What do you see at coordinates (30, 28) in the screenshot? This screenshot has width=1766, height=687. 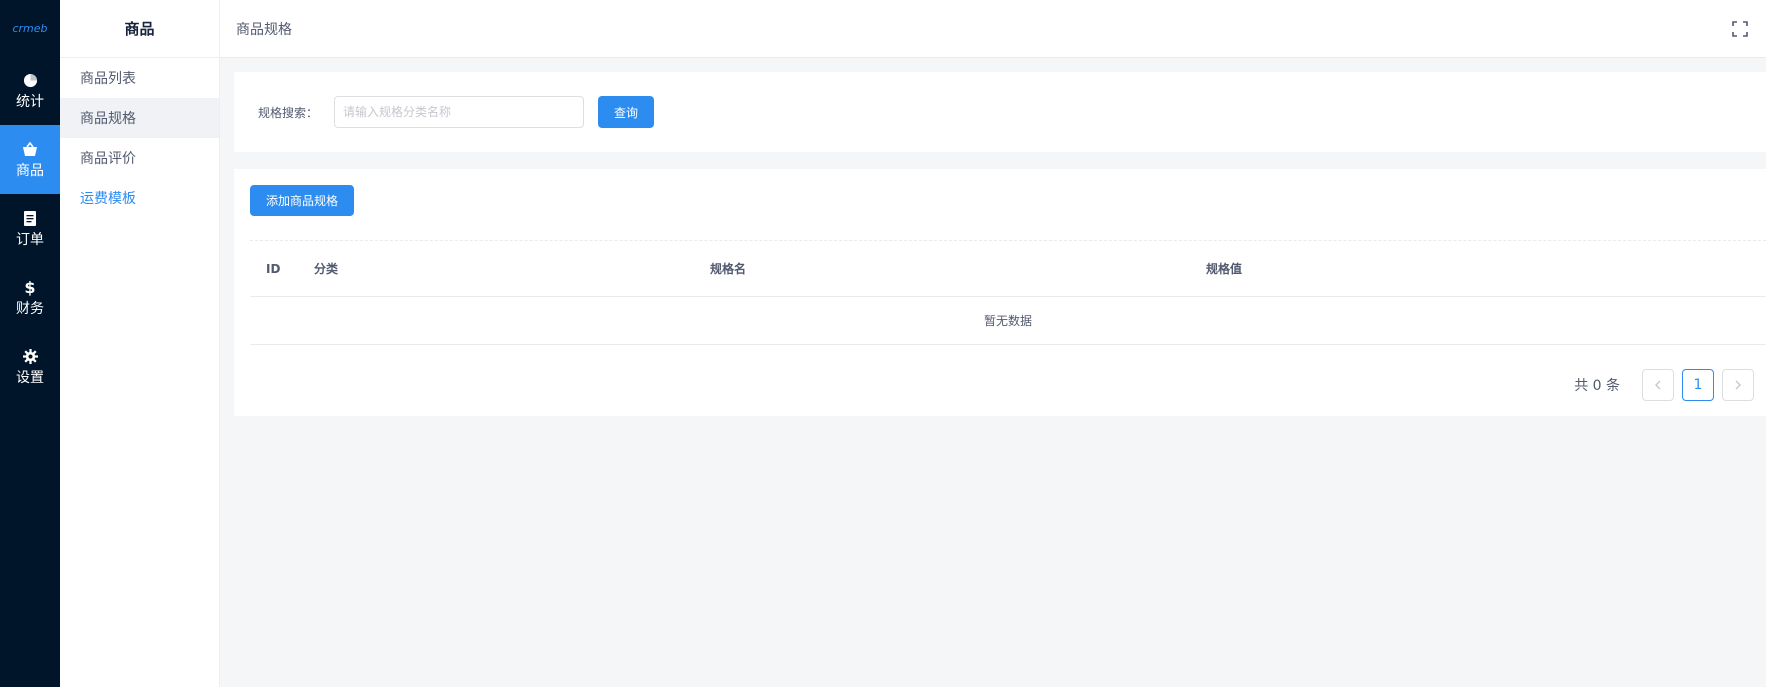 I see `app-logo: crmeb` at bounding box center [30, 28].